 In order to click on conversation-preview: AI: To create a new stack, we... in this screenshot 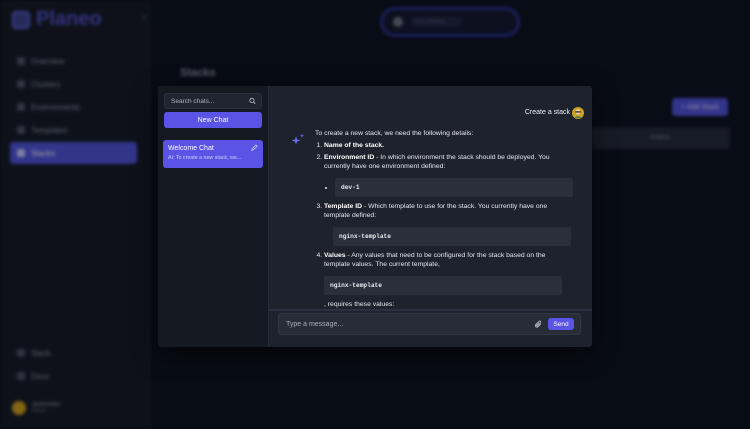, I will do `click(205, 158)`.